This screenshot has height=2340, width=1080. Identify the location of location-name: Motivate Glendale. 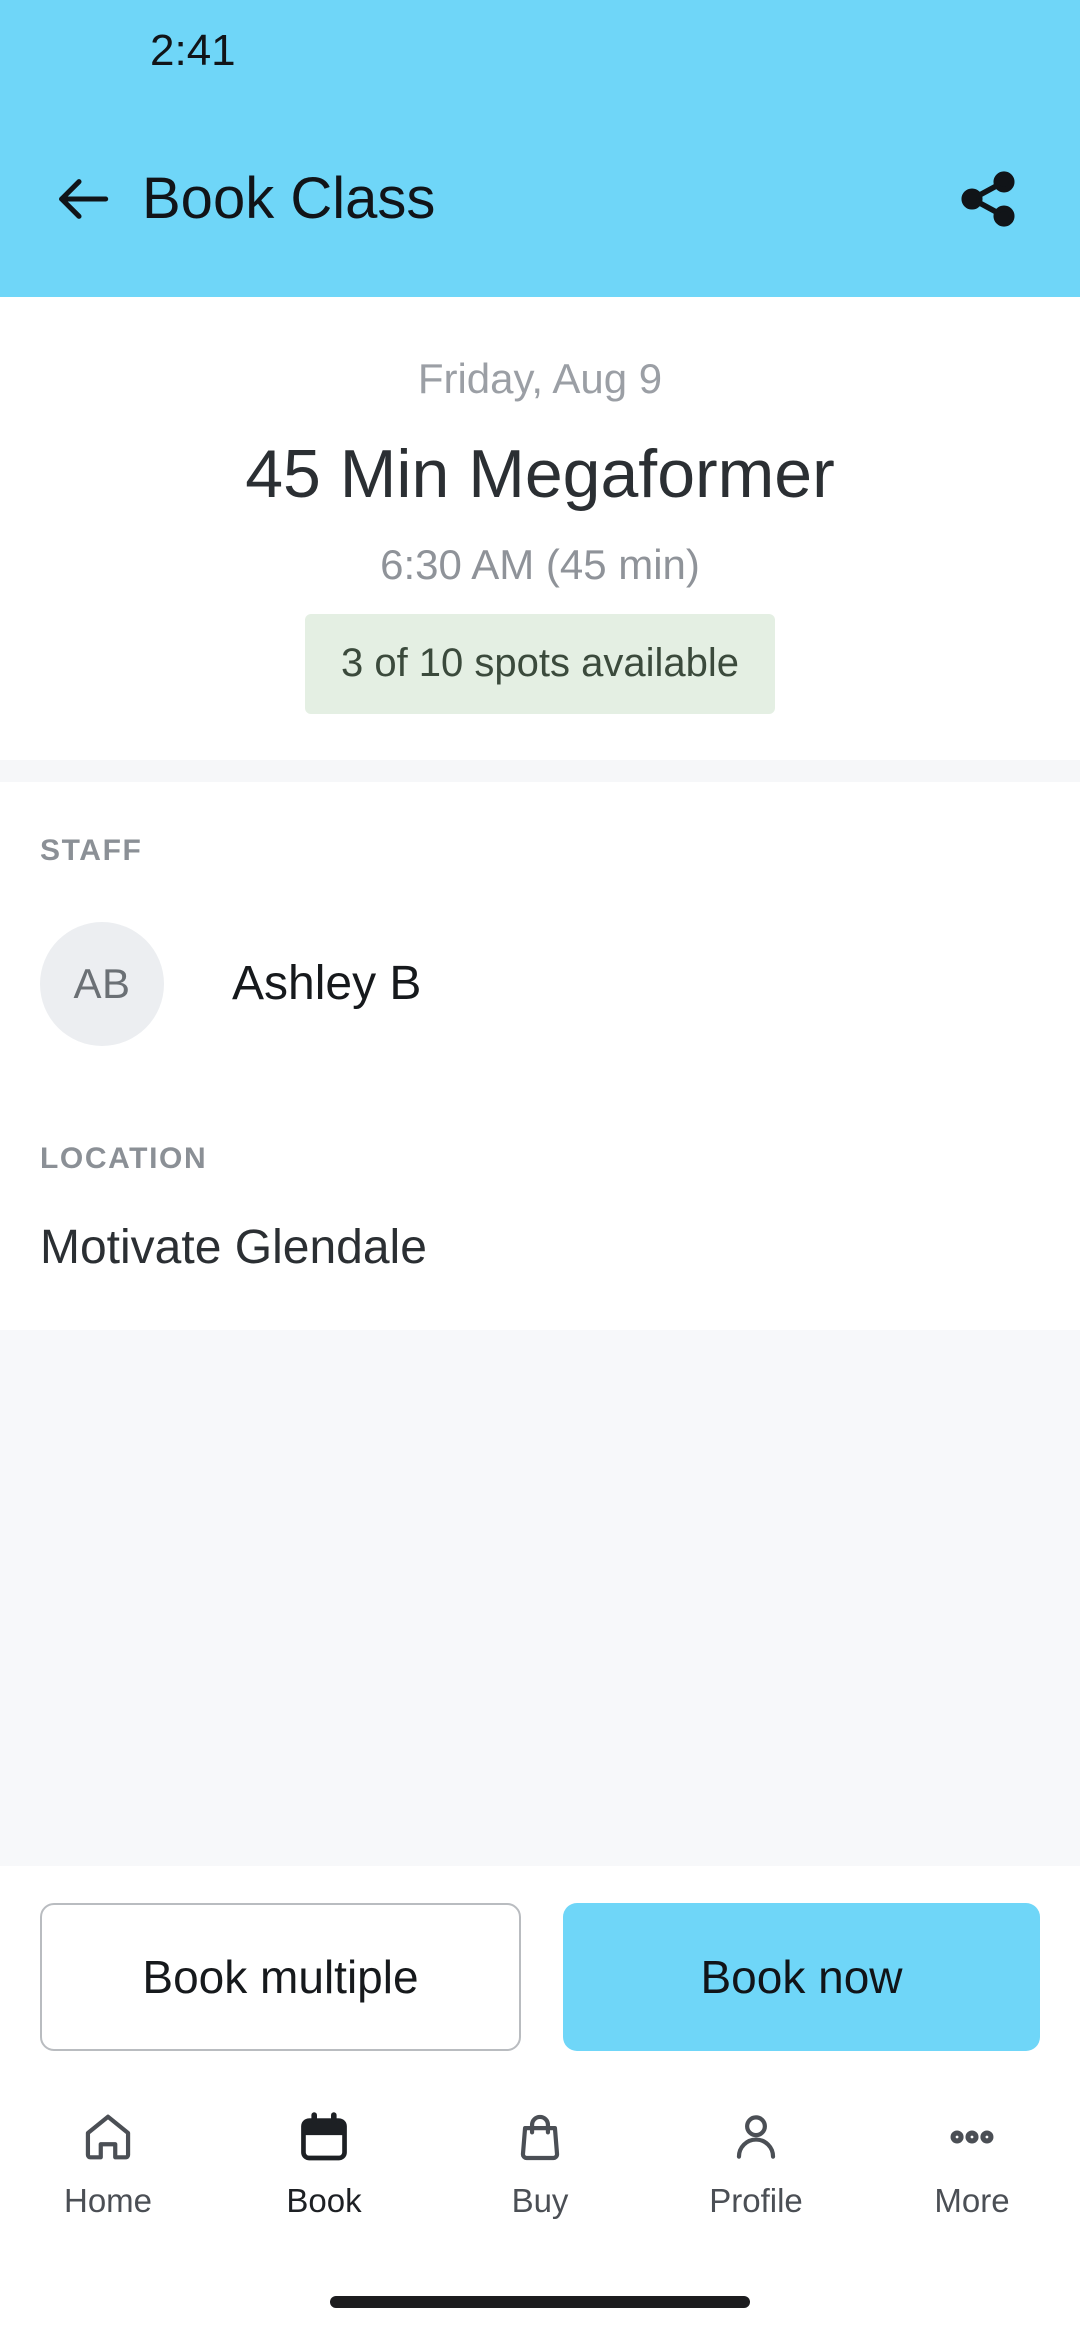
(233, 1247).